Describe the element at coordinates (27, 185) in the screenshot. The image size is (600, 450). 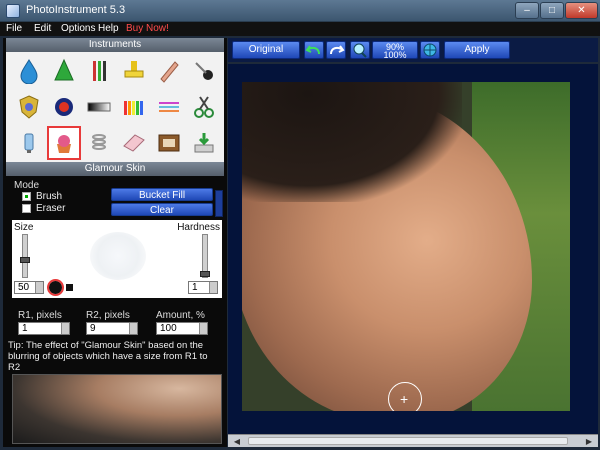
I see `mode-label: Mode` at that location.